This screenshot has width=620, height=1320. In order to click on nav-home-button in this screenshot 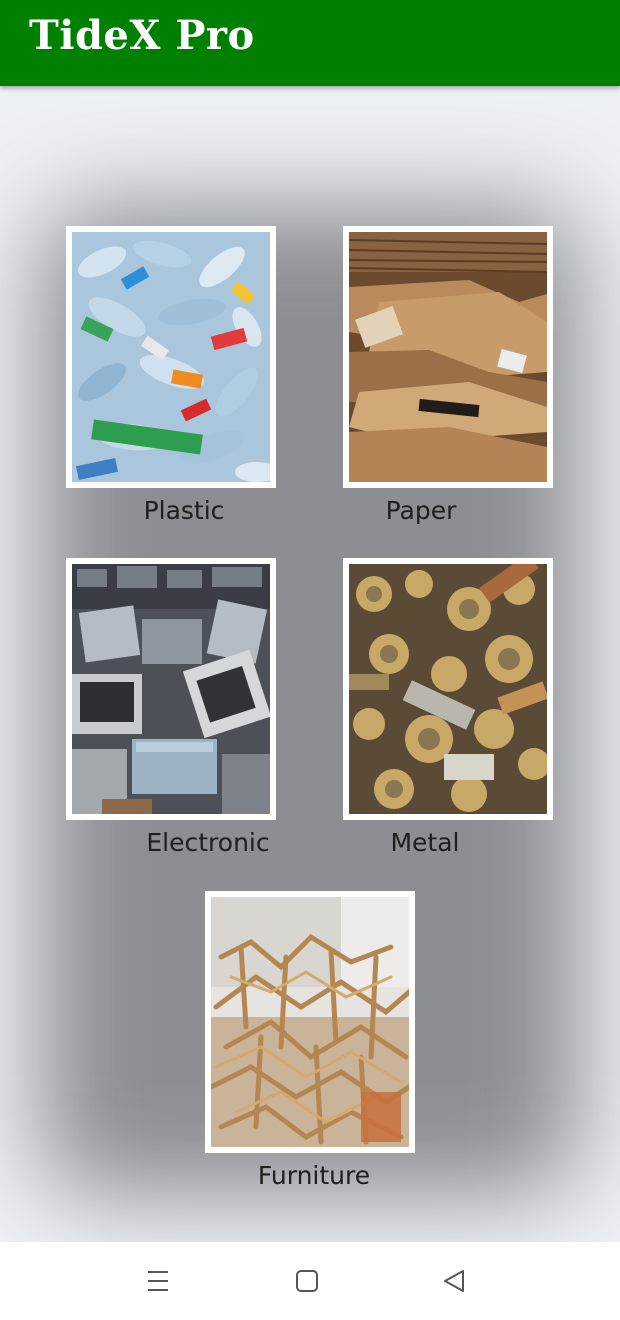, I will do `click(307, 1281)`.